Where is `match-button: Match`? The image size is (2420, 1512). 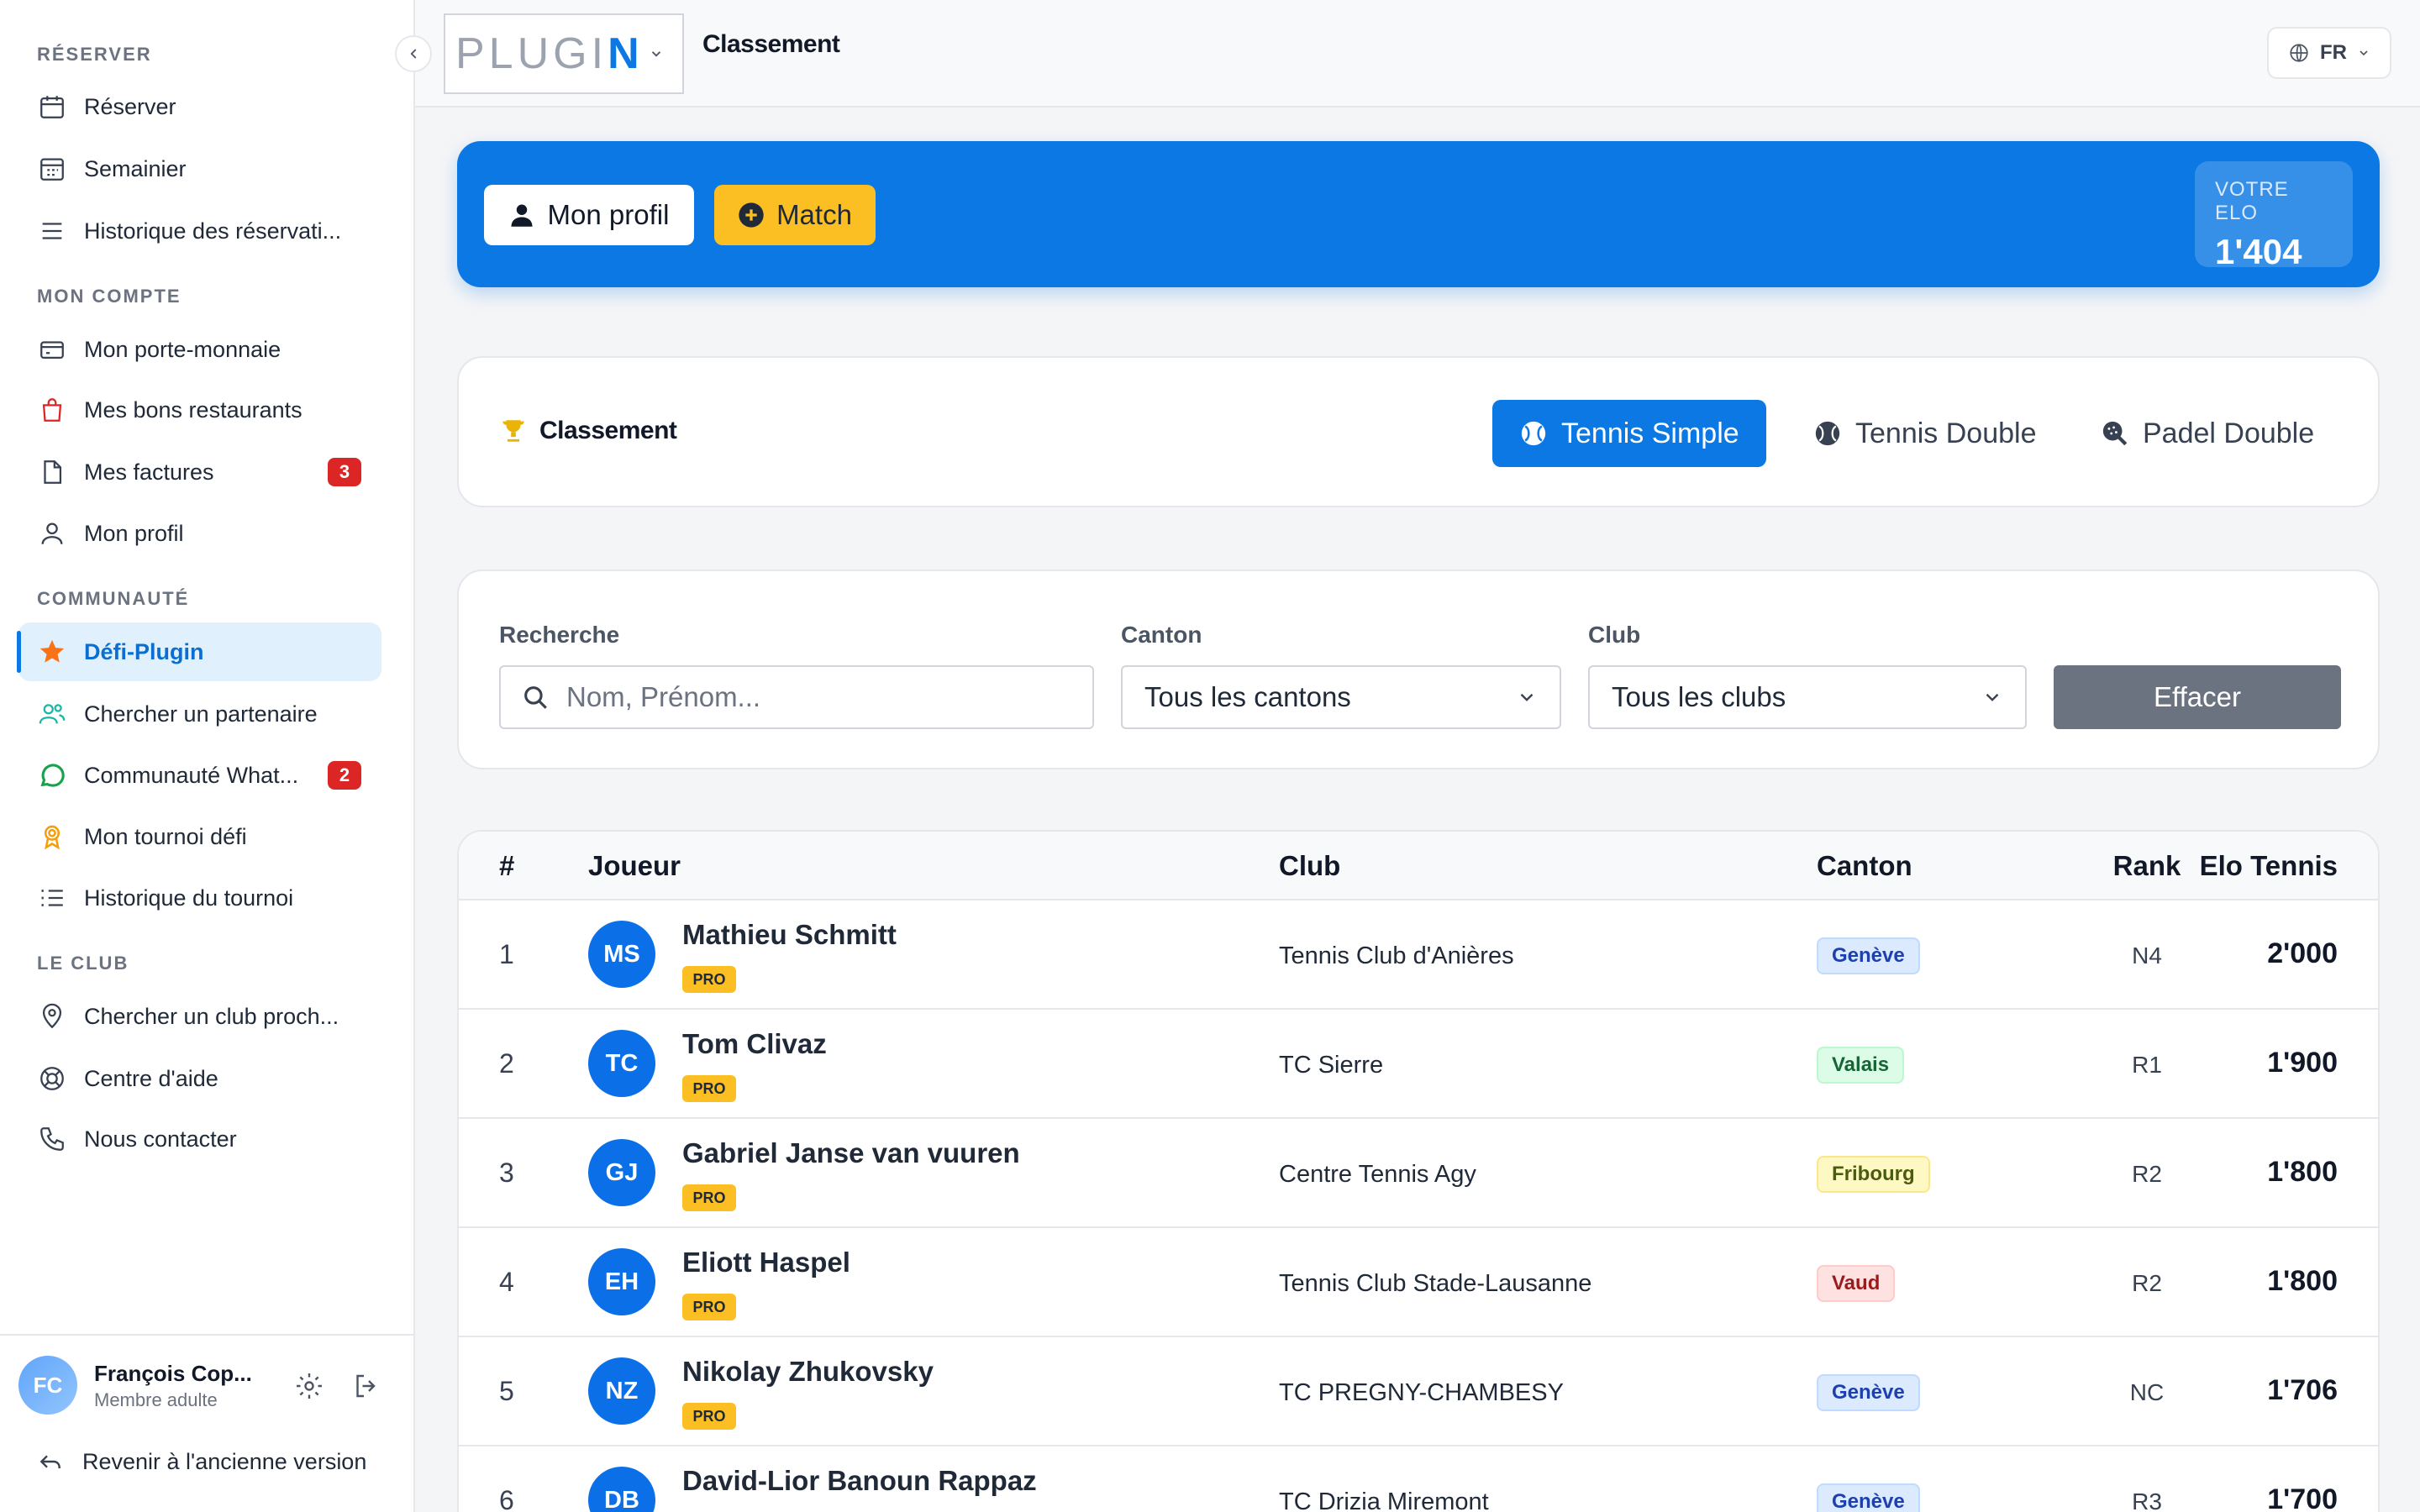 match-button: Match is located at coordinates (795, 215).